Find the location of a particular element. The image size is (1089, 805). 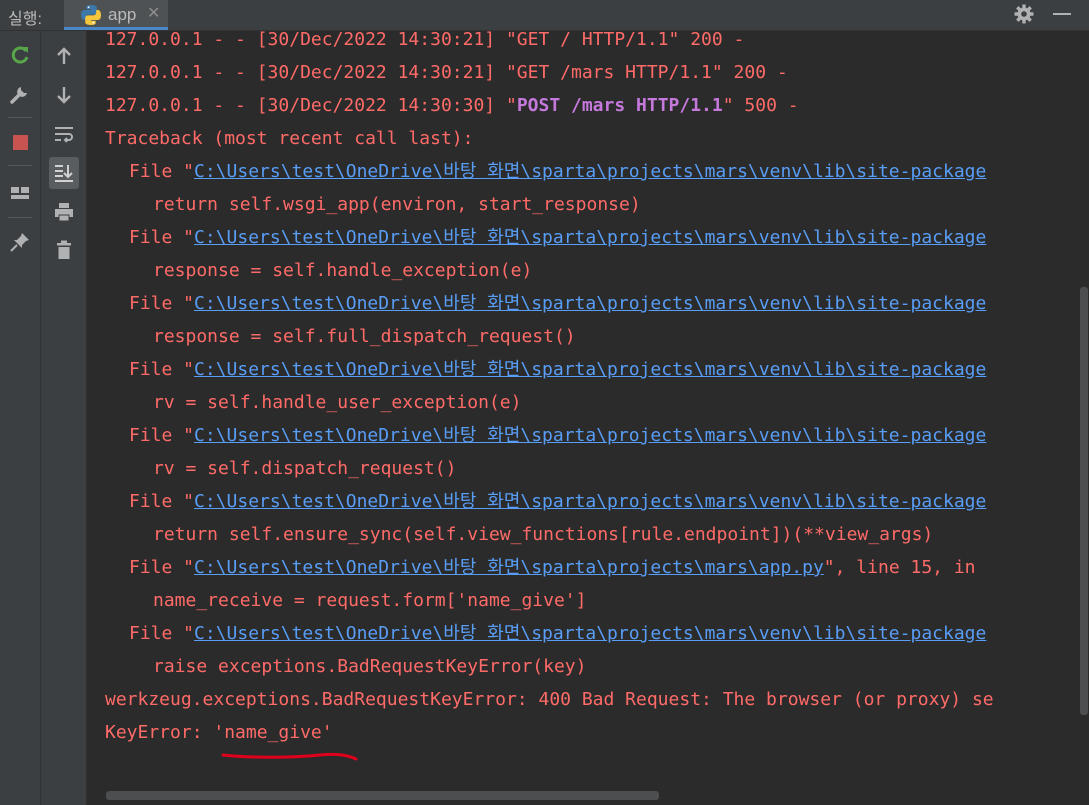

print-button is located at coordinates (64, 212).